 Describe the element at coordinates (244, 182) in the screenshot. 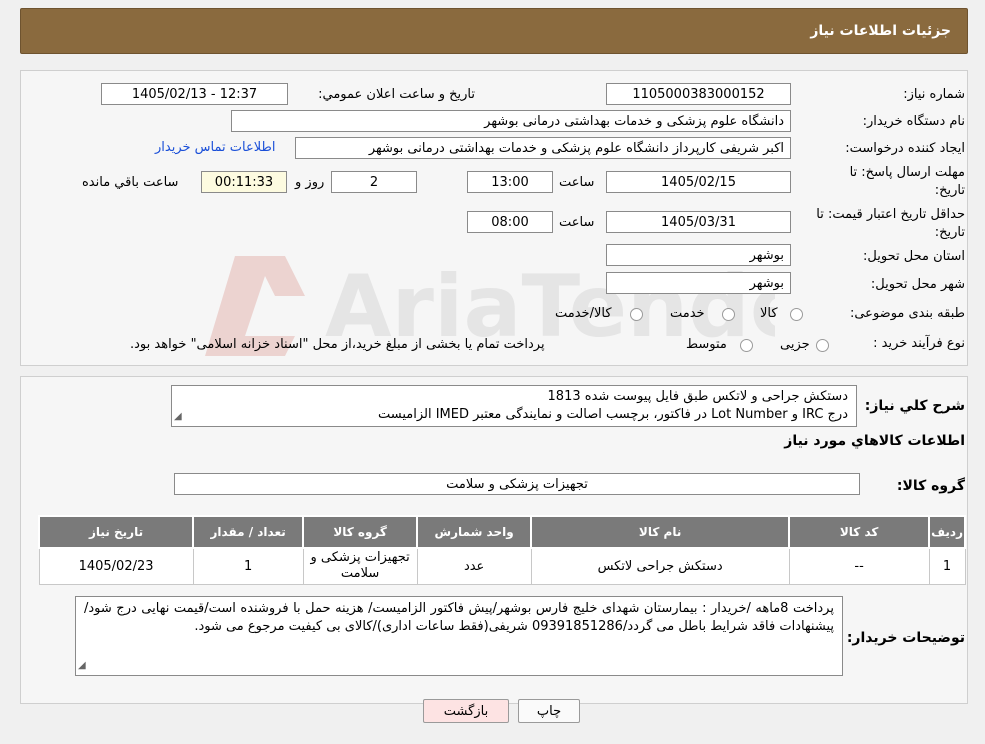

I see `remaining-time-field: 00:11:33` at that location.